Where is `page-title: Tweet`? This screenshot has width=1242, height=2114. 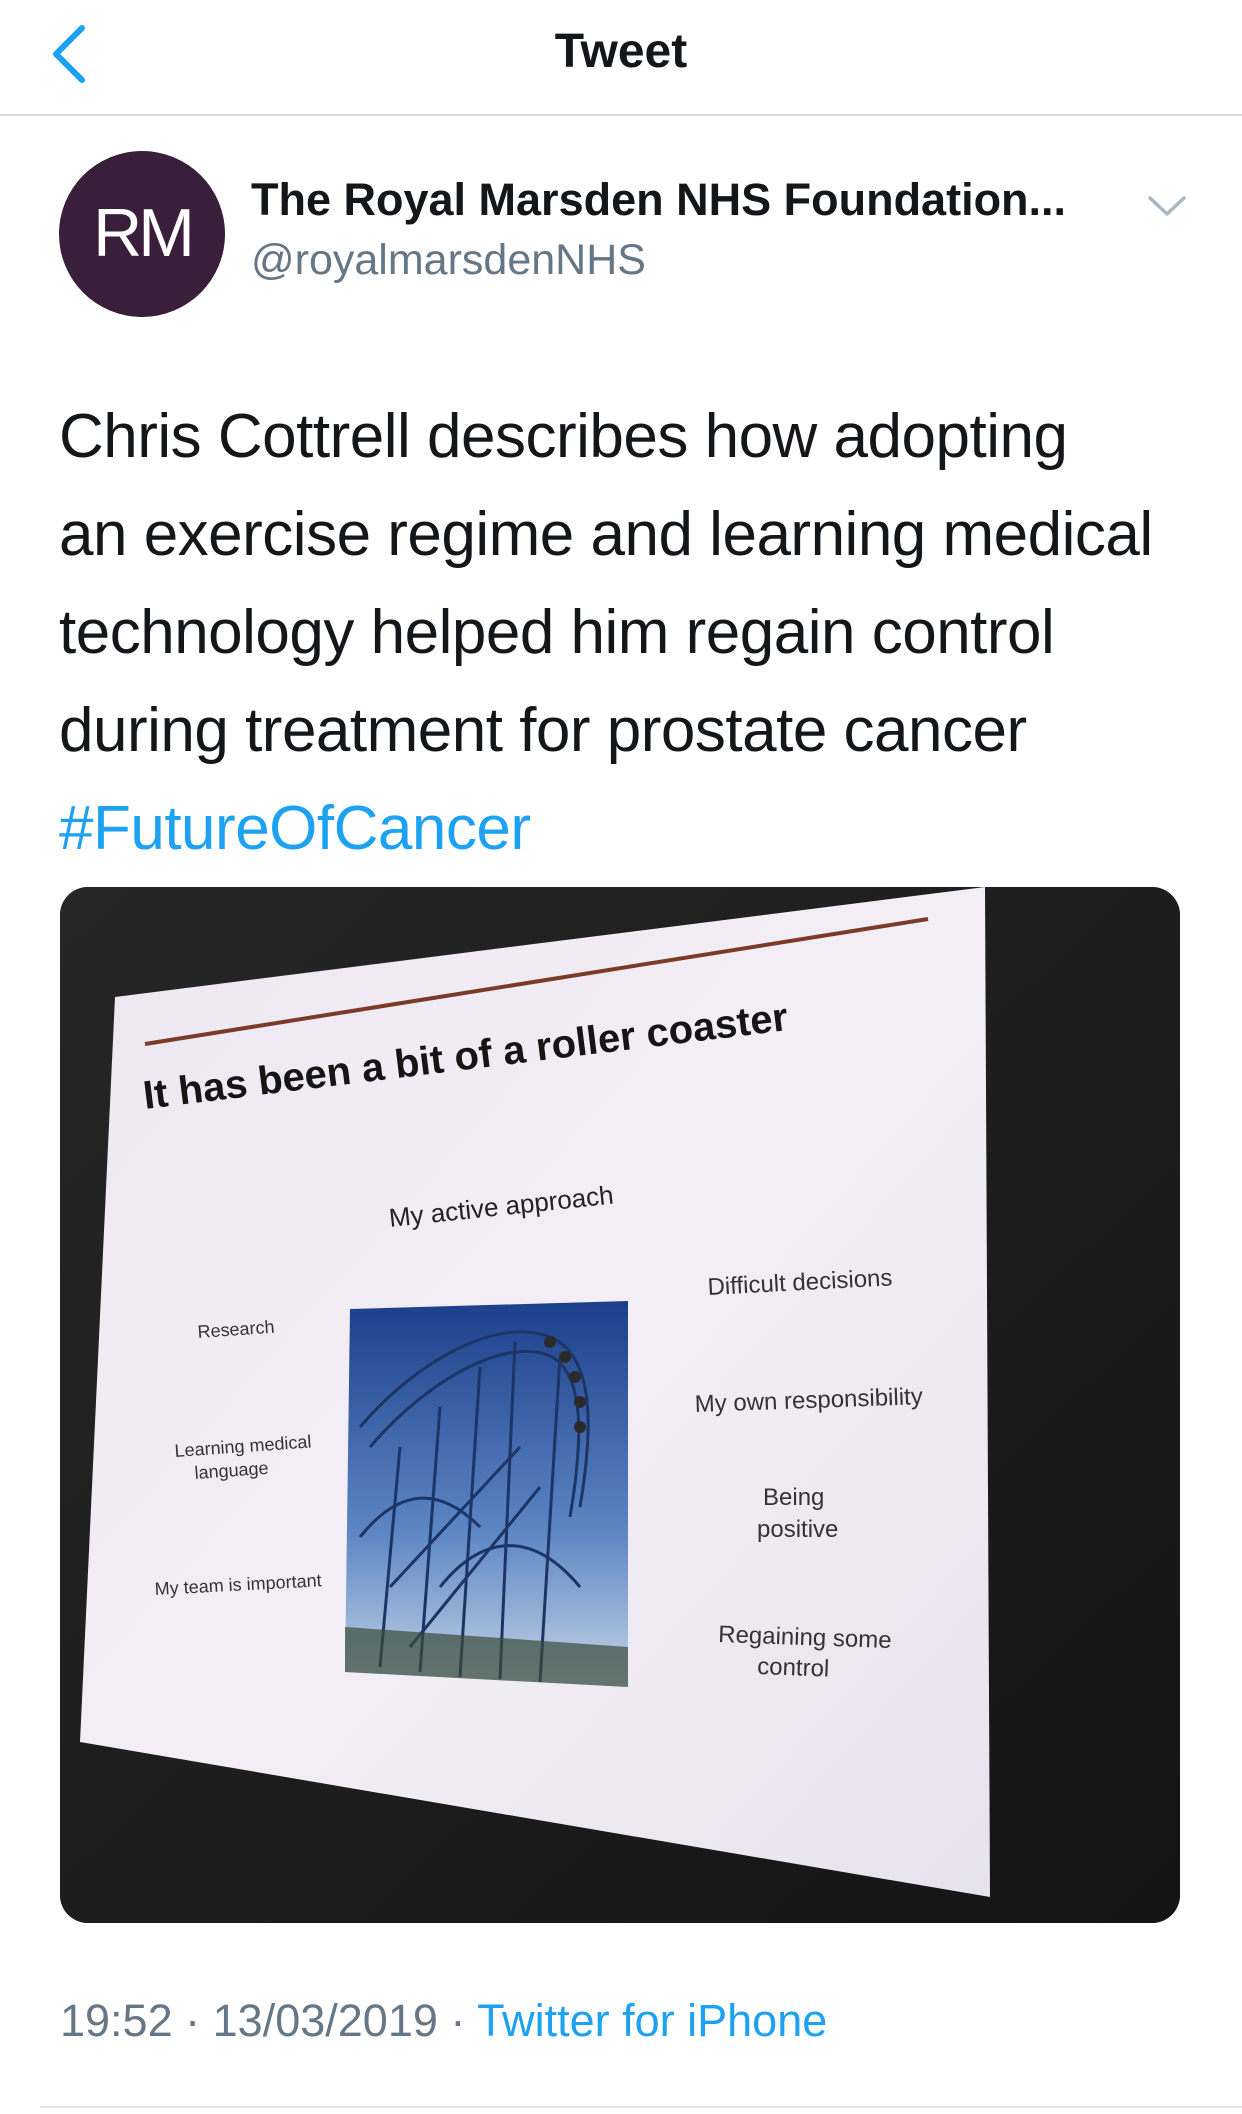
page-title: Tweet is located at coordinates (621, 51).